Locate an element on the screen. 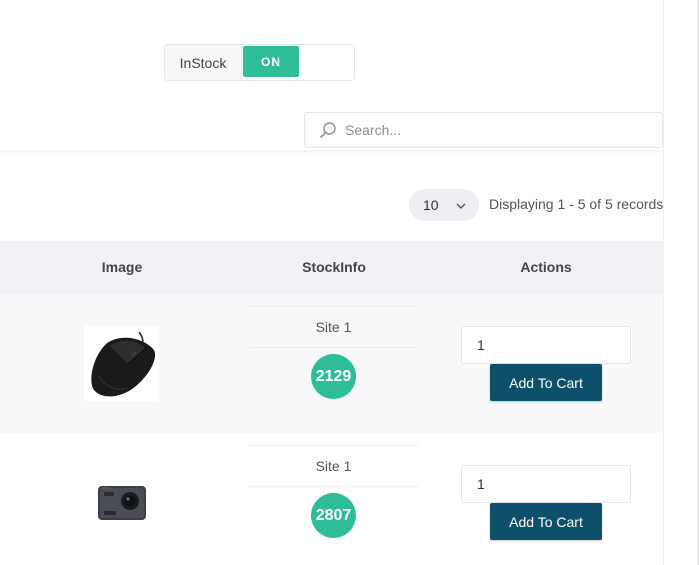 Image resolution: width=699 pixels, height=565 pixels. instock-filter: InStock ON is located at coordinates (259, 62).